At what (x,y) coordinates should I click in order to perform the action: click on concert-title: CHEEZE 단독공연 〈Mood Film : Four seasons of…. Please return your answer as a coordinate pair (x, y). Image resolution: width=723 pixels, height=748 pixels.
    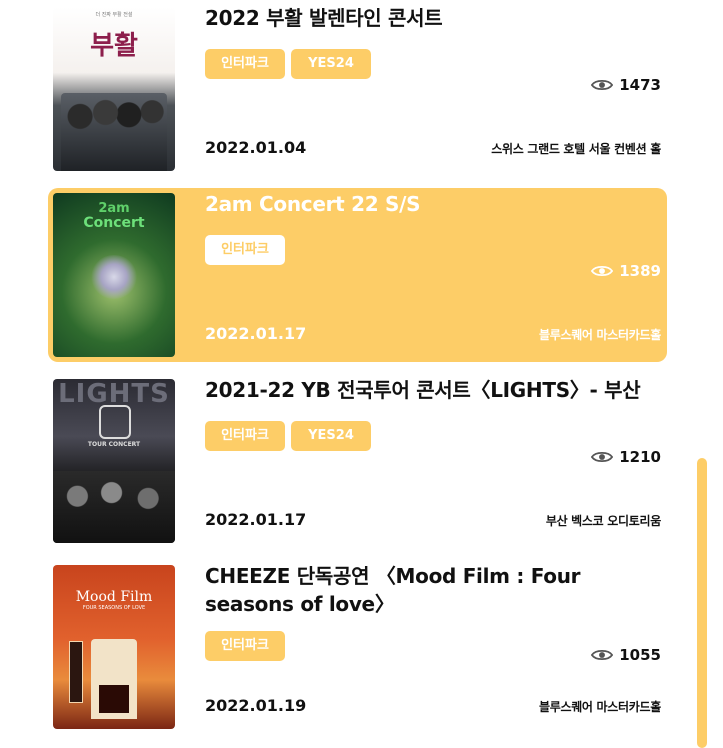
    Looking at the image, I should click on (433, 590).